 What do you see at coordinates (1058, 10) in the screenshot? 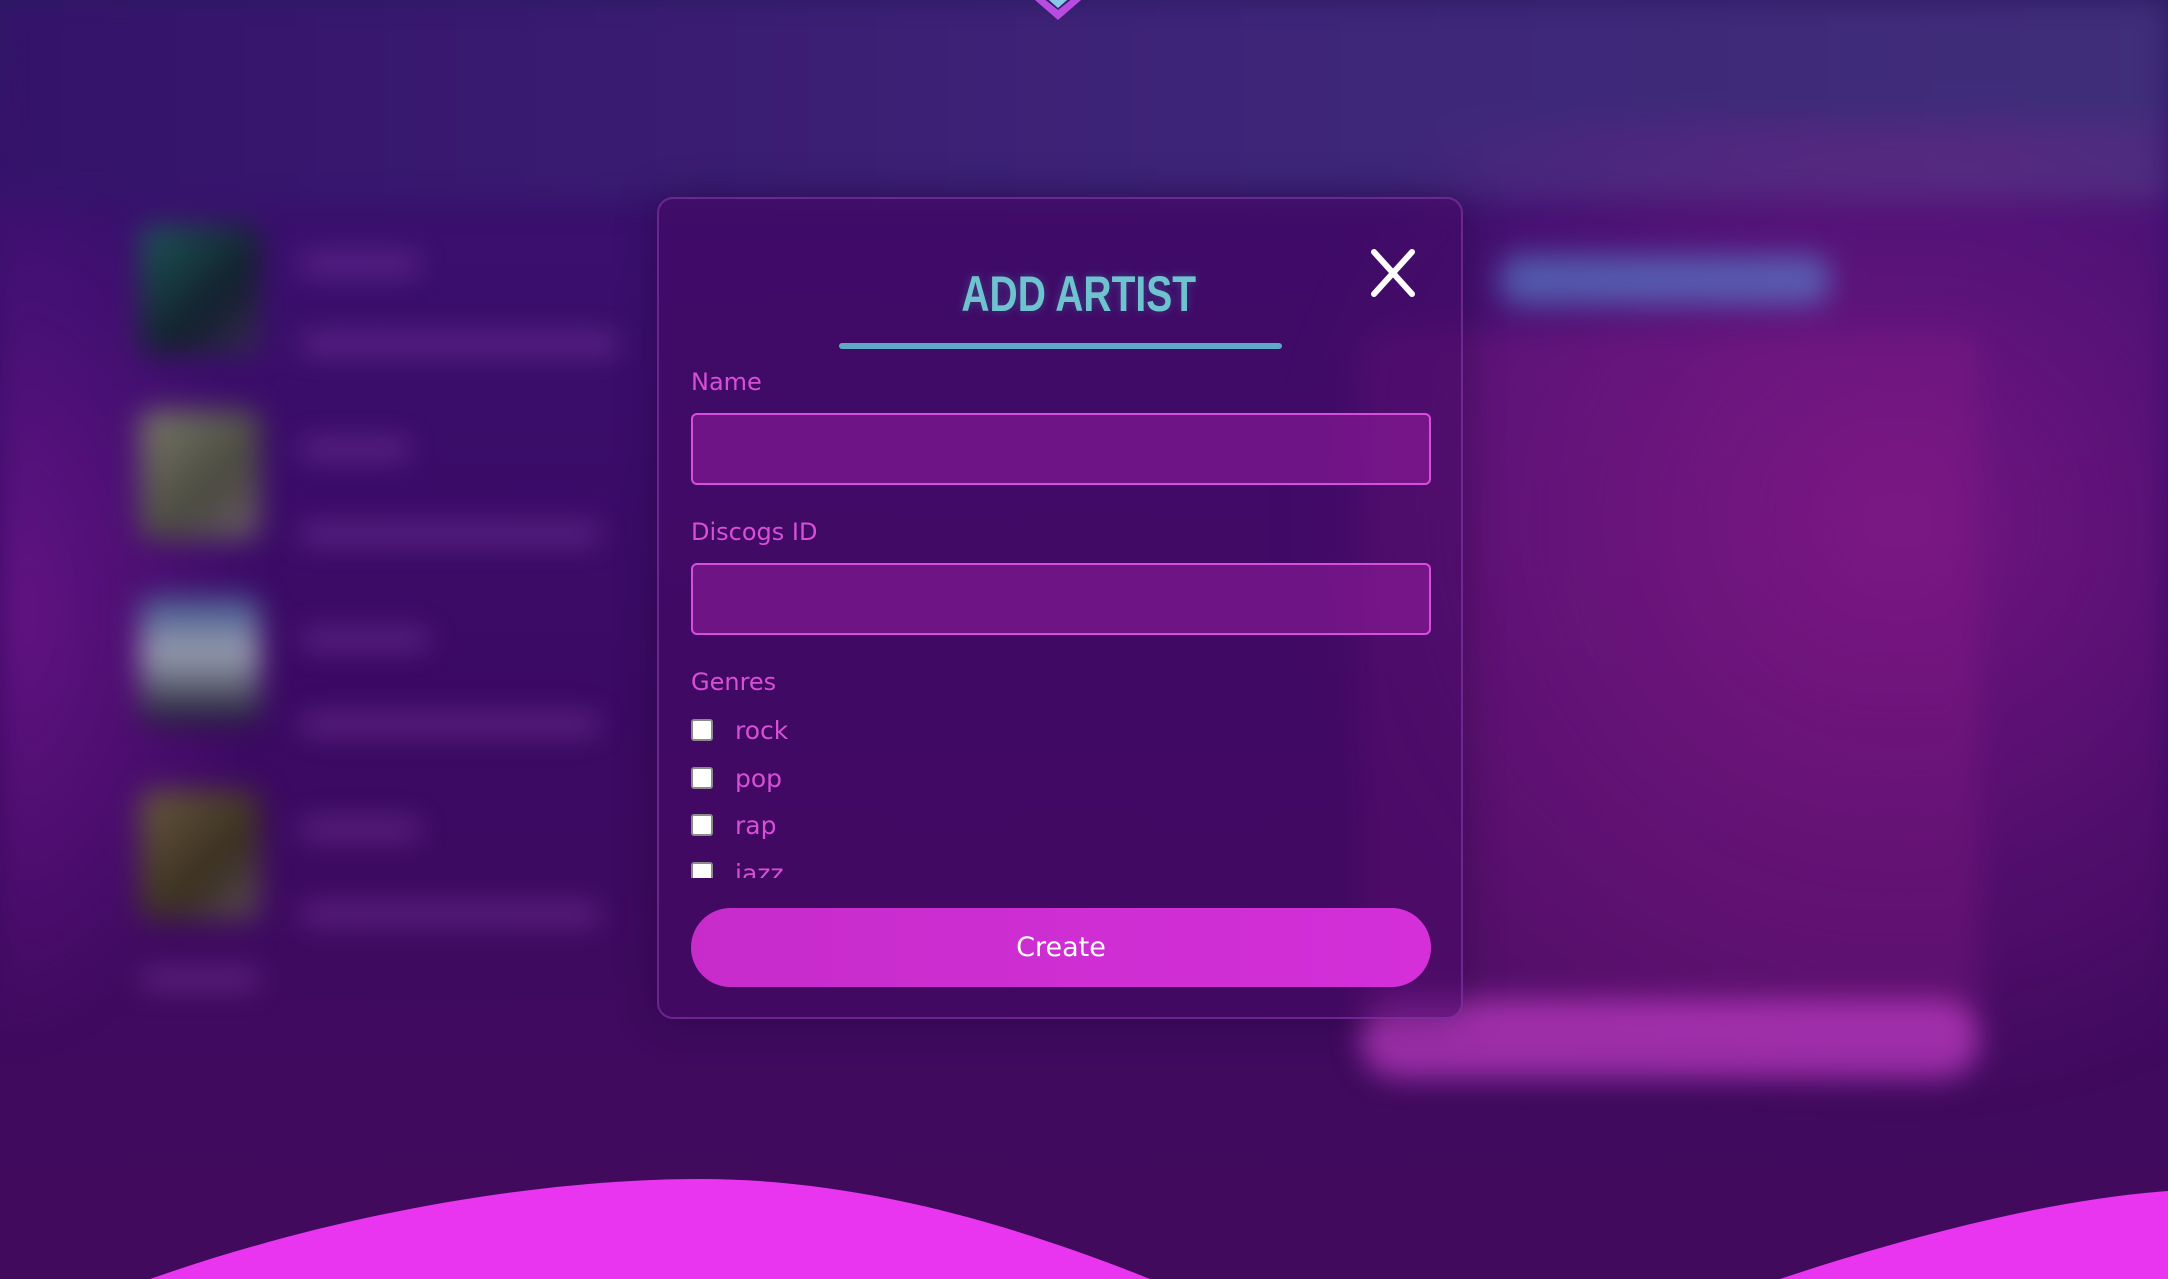
I see `logo-icon` at bounding box center [1058, 10].